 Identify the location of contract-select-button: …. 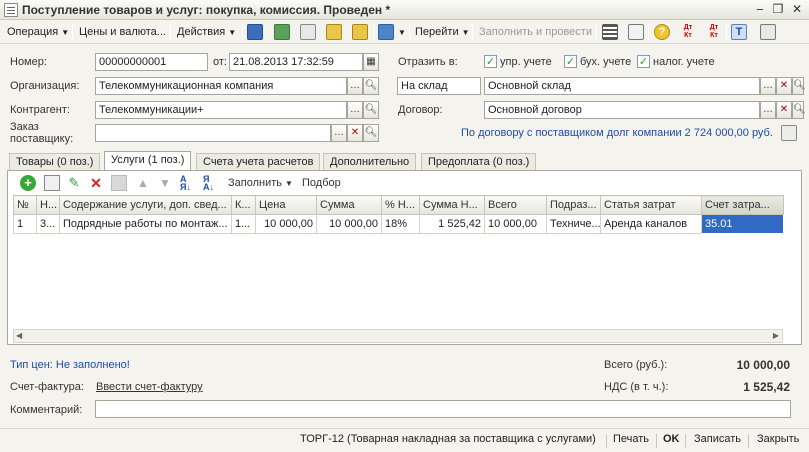
(768, 110).